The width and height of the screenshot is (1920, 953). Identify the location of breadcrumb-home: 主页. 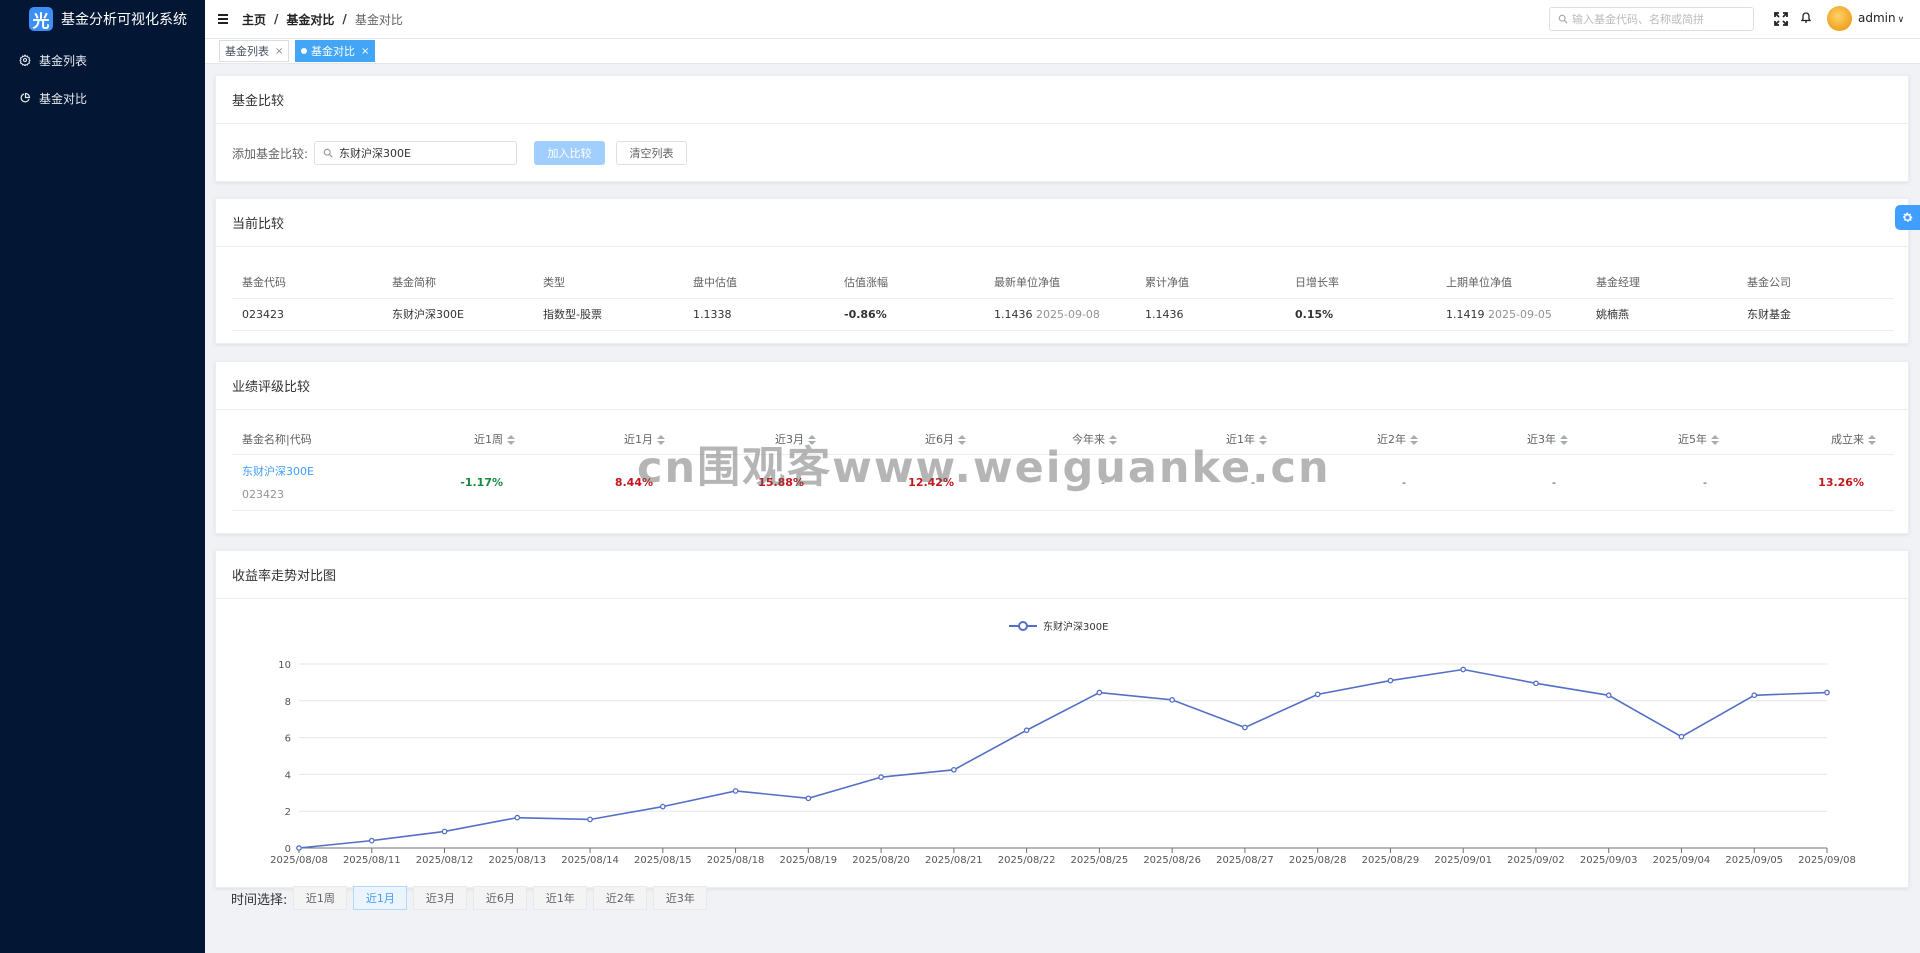
(254, 19).